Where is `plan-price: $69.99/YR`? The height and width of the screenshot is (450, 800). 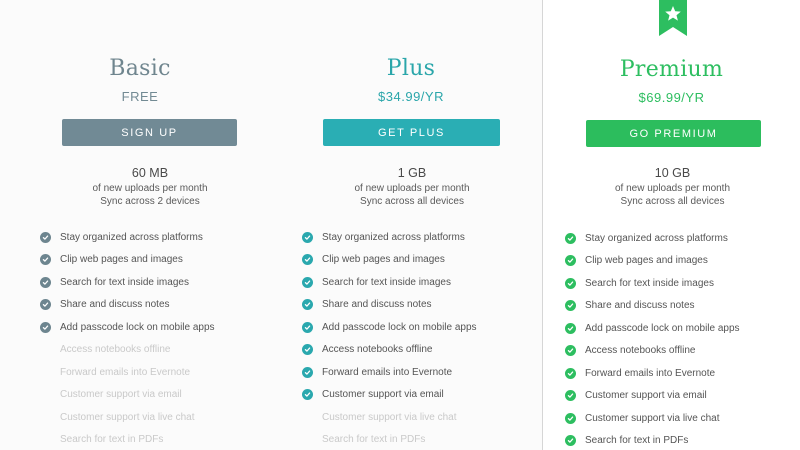
plan-price: $69.99/YR is located at coordinates (671, 97).